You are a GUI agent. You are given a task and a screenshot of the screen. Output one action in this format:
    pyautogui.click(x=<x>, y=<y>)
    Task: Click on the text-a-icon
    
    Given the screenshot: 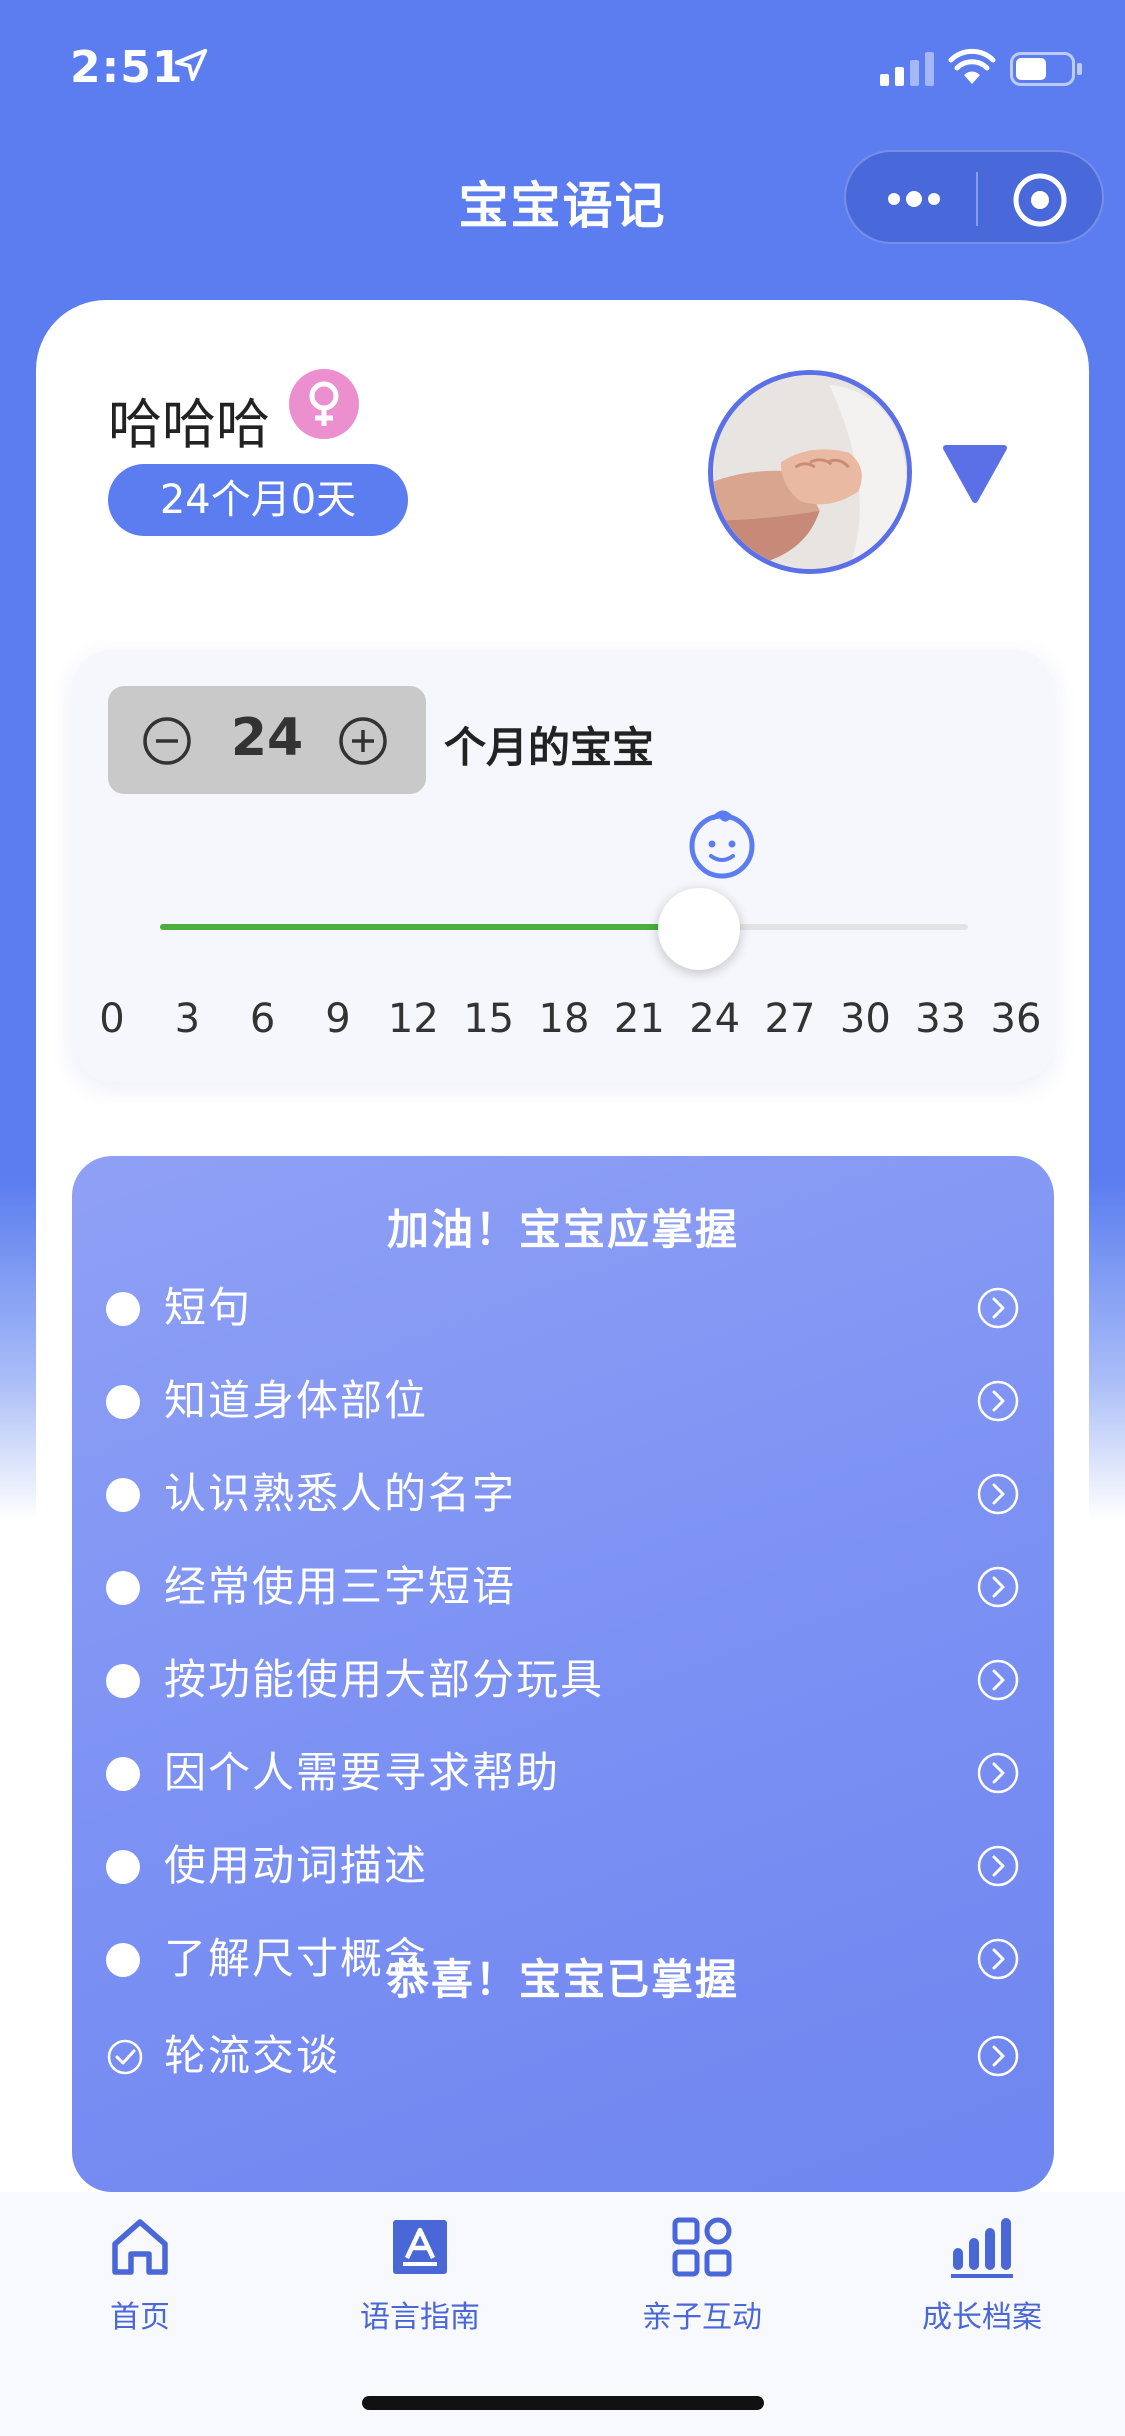 What is the action you would take?
    pyautogui.click(x=420, y=2247)
    